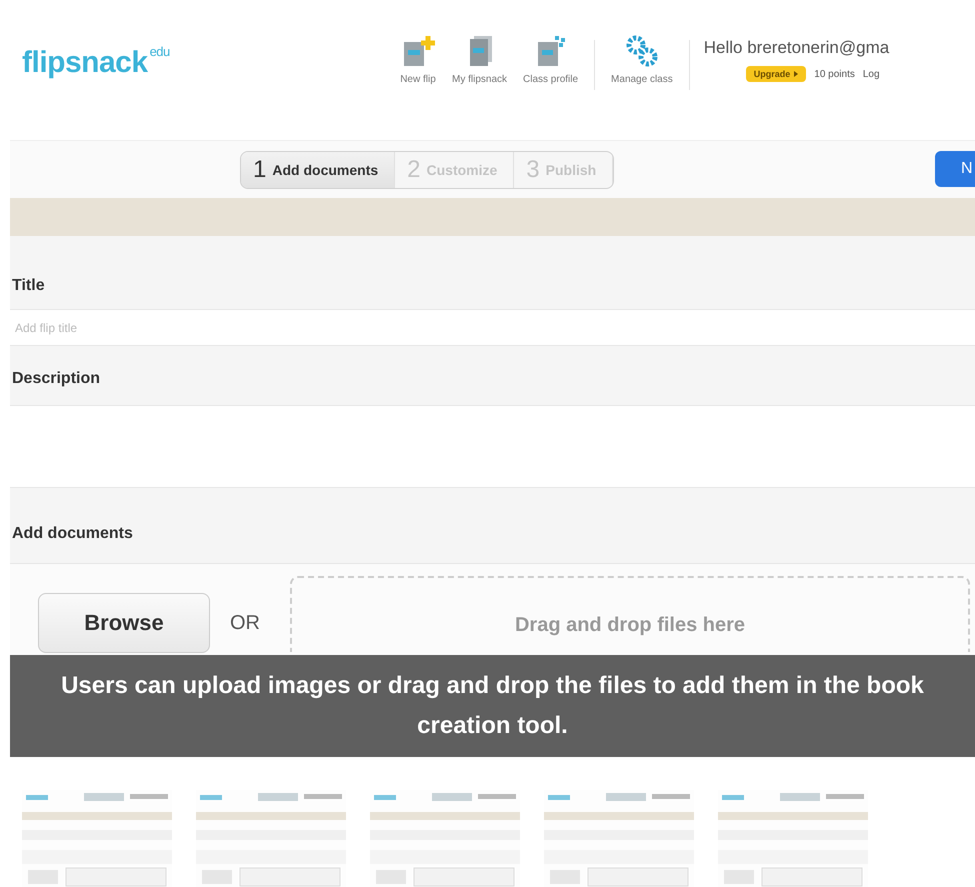  I want to click on nav-item: Manage class, so click(642, 59).